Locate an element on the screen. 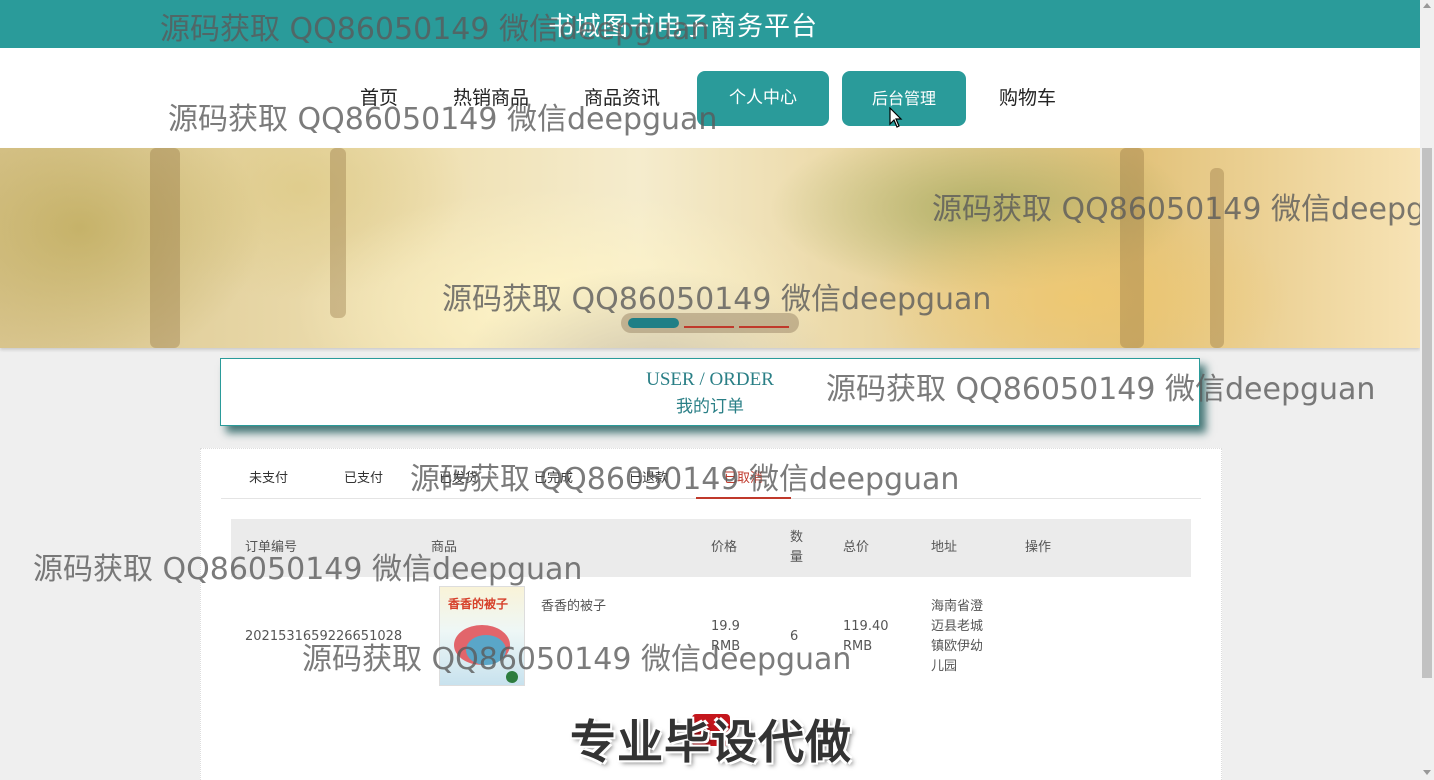 This screenshot has width=1434, height=780. column-order-no: 订单编号 is located at coordinates (271, 547).